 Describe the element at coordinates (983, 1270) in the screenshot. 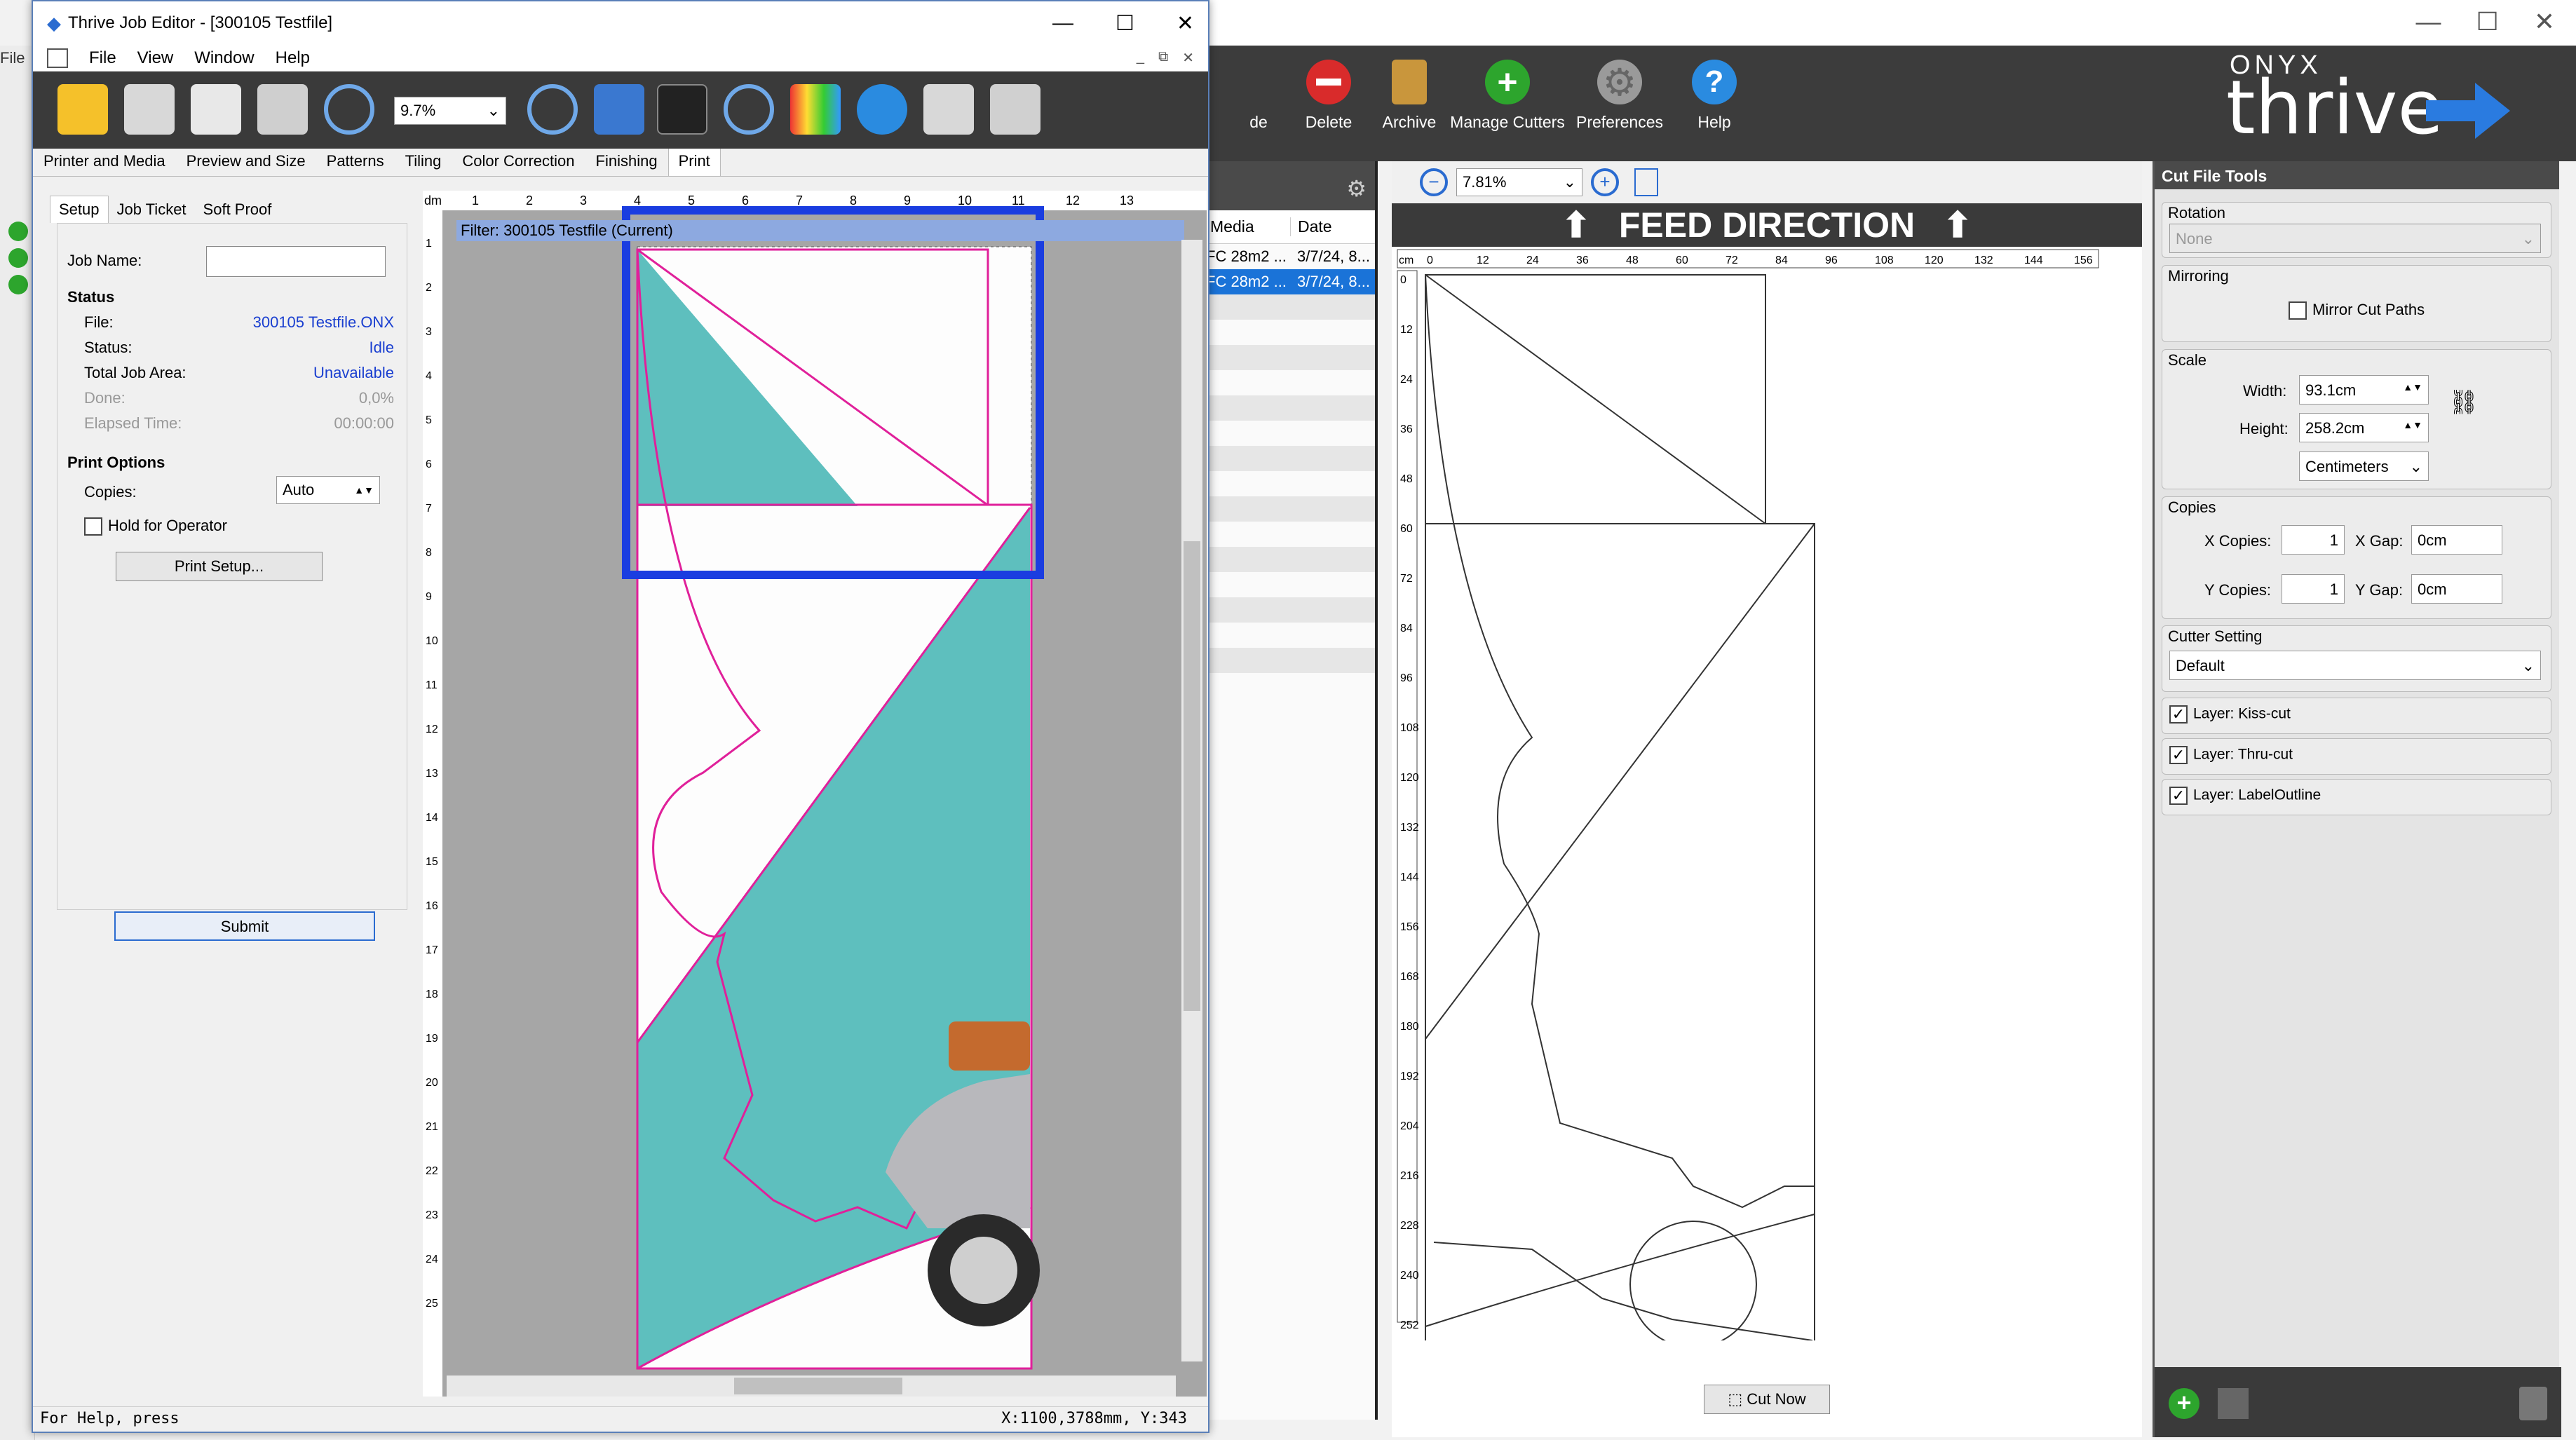

I see `scooter-wheel-rim` at that location.